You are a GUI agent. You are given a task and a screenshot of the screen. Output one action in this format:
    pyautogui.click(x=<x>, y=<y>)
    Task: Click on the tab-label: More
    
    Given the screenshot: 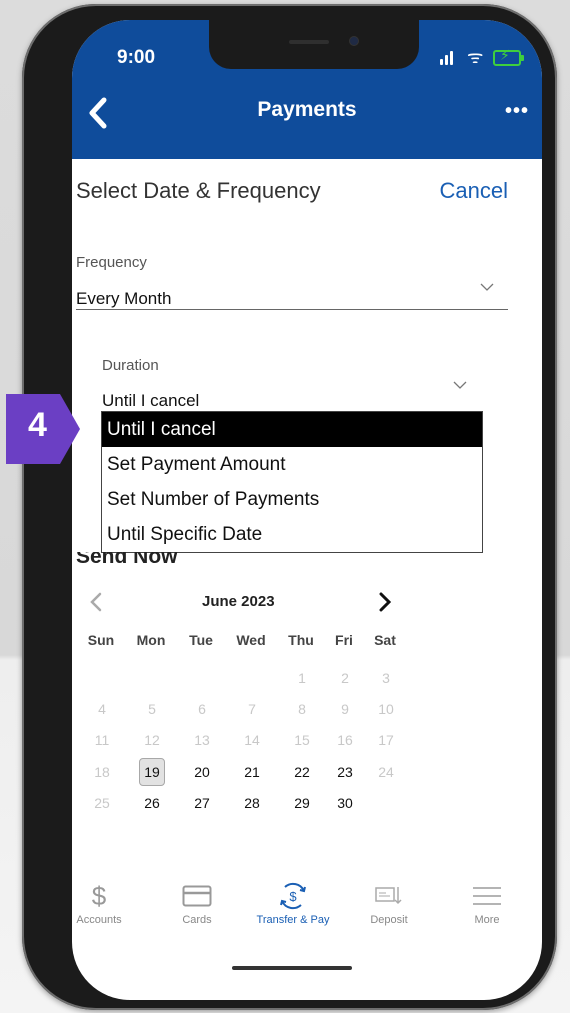 What is the action you would take?
    pyautogui.click(x=487, y=920)
    